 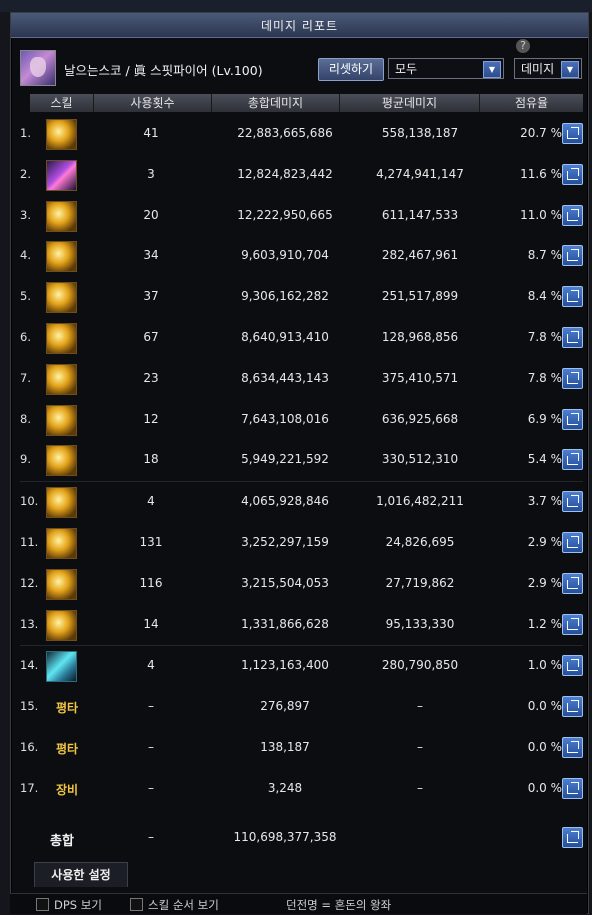 What do you see at coordinates (285, 706) in the screenshot?
I see `total-damage: 276,897` at bounding box center [285, 706].